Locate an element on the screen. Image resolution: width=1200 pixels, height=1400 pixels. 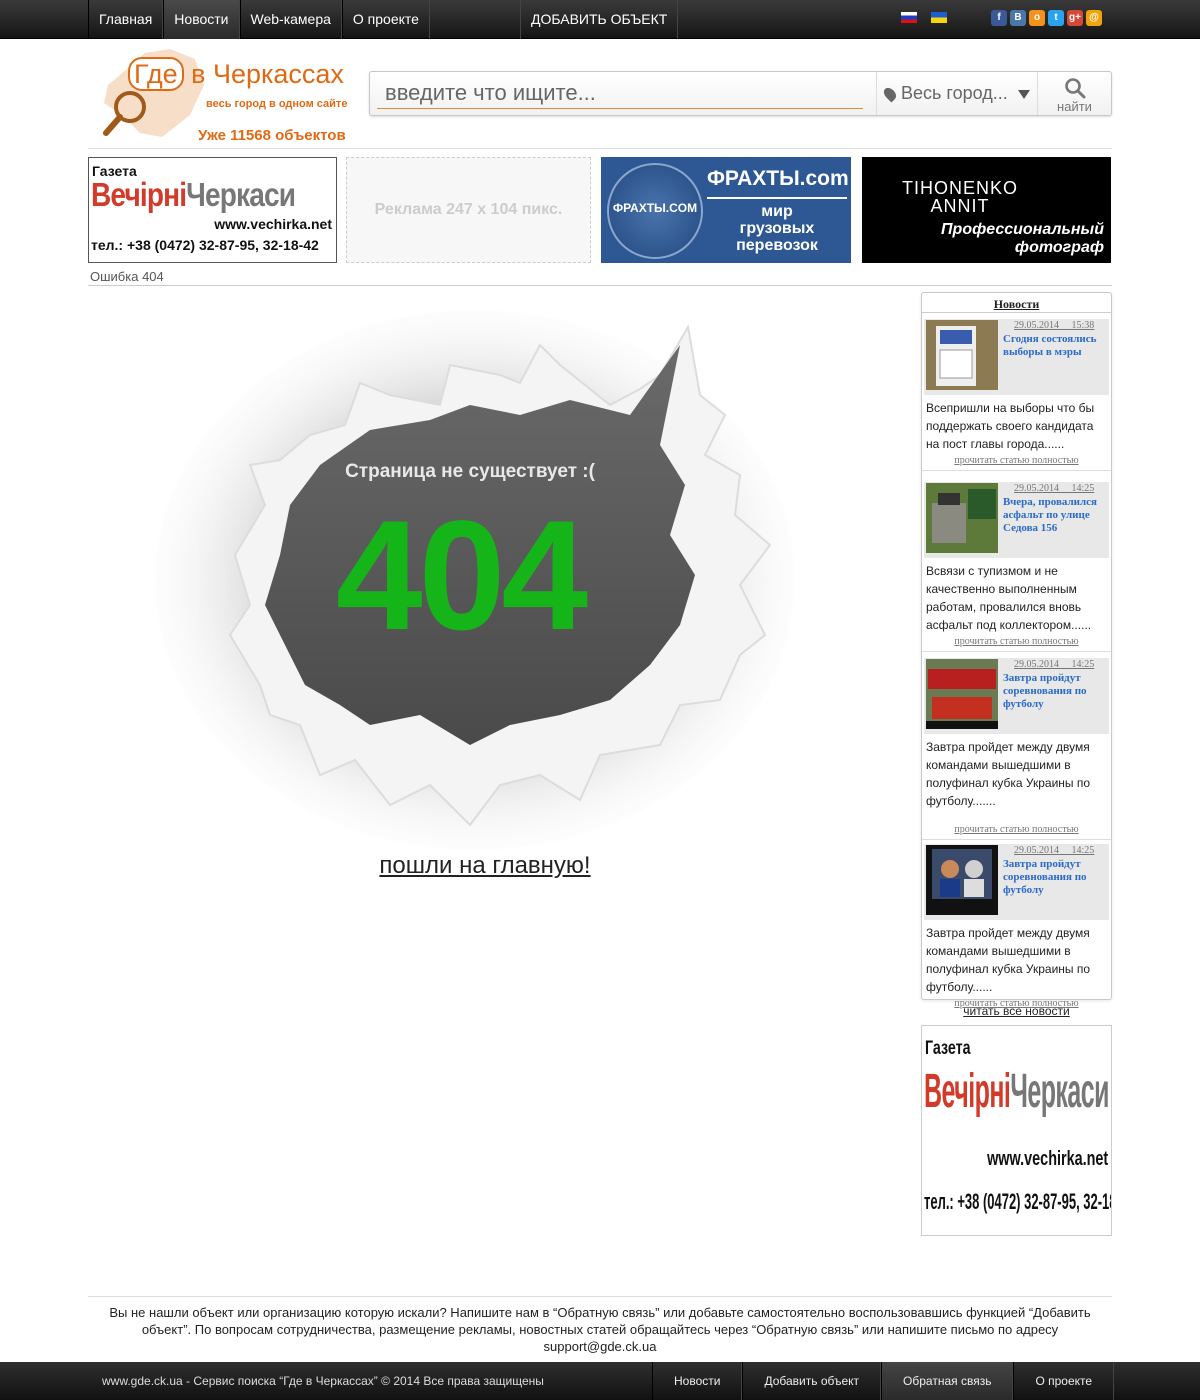
footer-nav-add-object: Добавить объект is located at coordinates (812, 1381).